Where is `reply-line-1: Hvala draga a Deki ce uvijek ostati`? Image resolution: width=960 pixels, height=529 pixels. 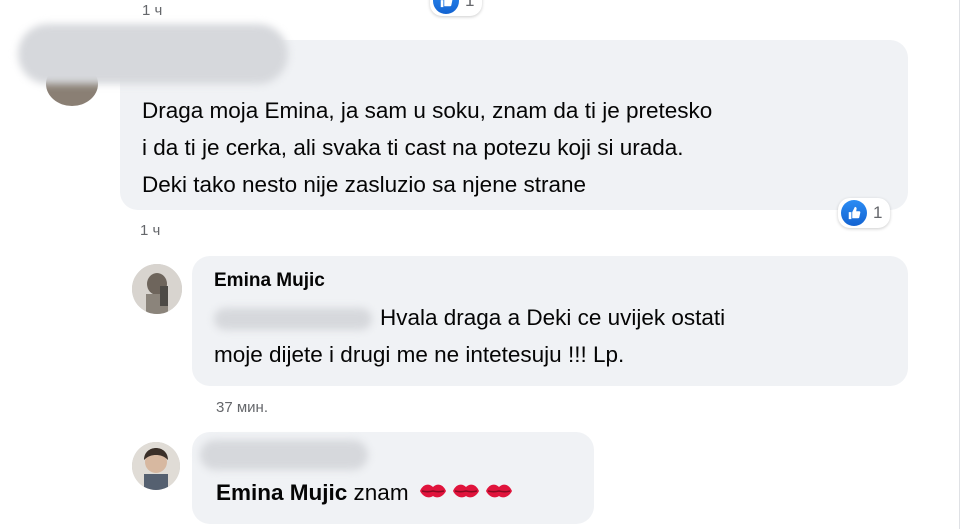
reply-line-1: Hvala draga a Deki ce uvijek ostati is located at coordinates (469, 317).